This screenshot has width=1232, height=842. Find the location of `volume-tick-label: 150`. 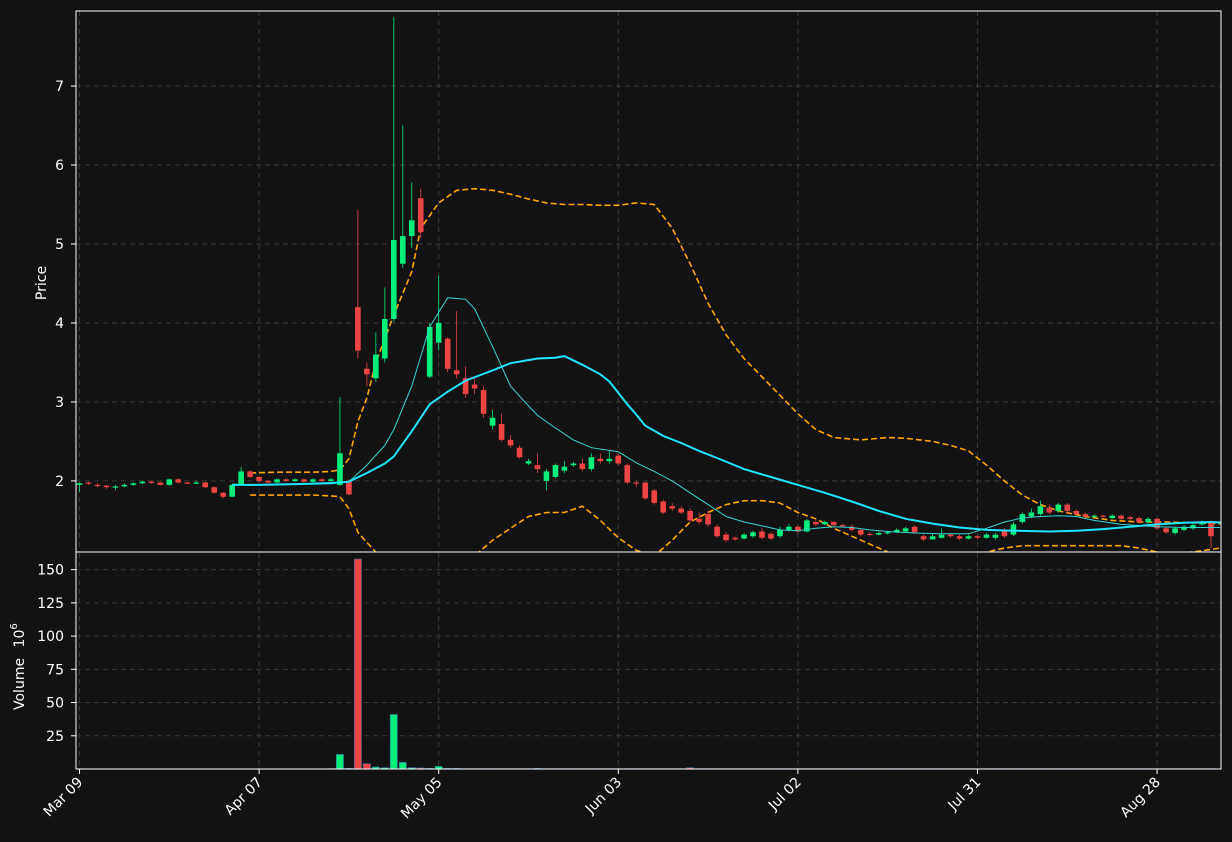

volume-tick-label: 150 is located at coordinates (50, 571).